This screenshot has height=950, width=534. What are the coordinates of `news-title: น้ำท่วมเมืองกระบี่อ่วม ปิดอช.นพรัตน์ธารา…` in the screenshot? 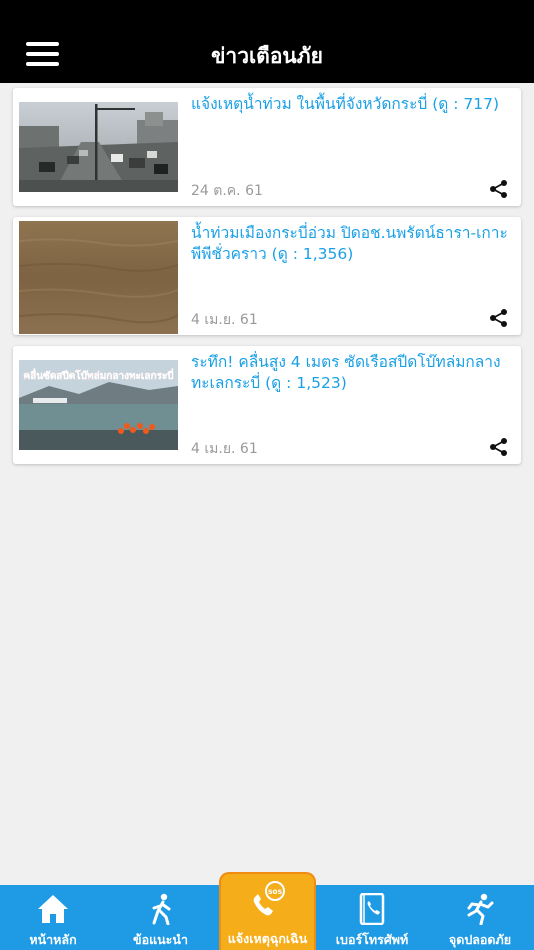 It's located at (354, 244).